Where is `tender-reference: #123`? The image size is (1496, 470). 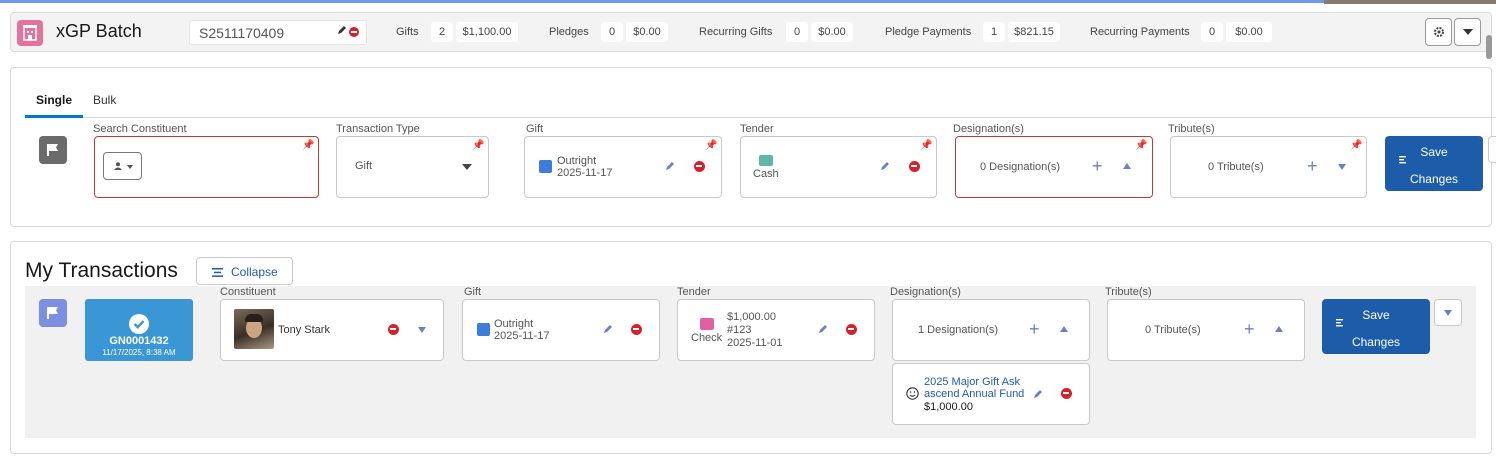
tender-reference: #123 is located at coordinates (739, 330).